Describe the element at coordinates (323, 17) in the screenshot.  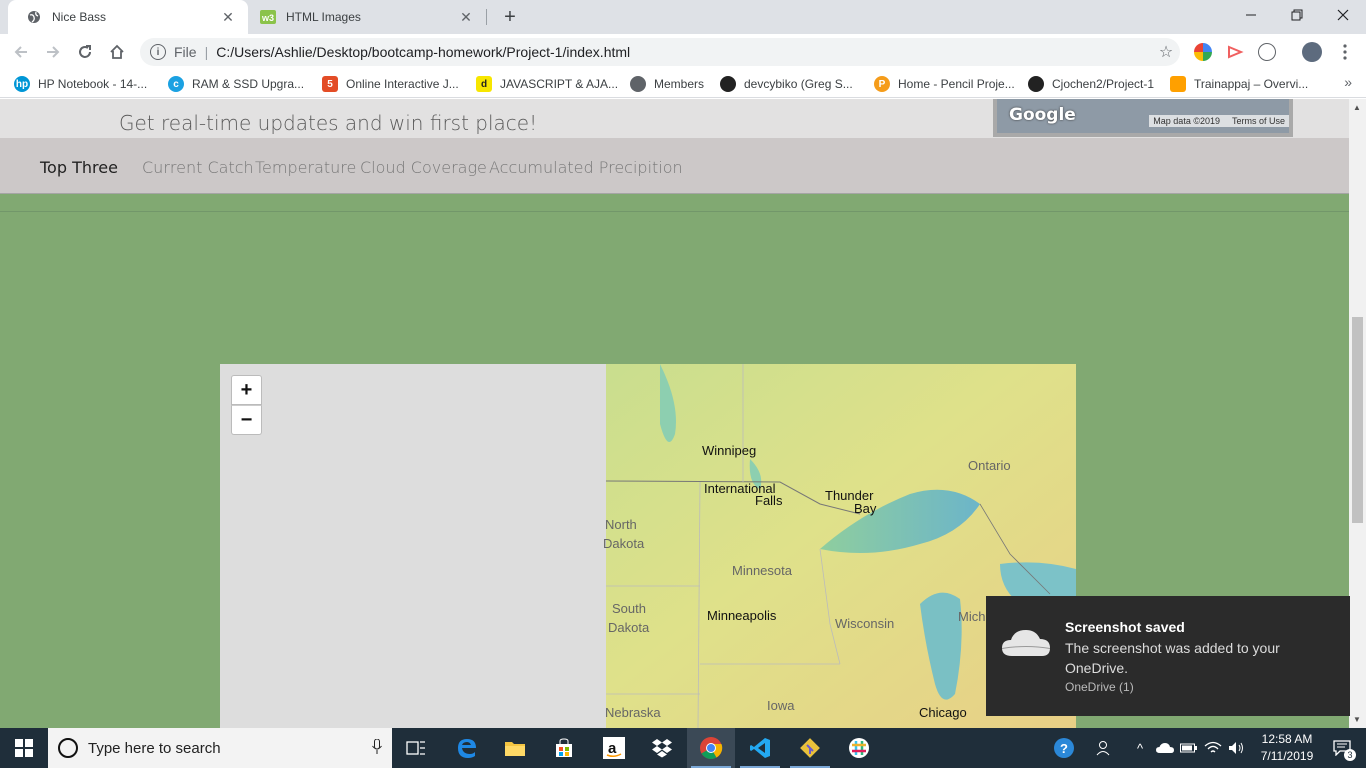
I see `tab-title: HTML Images` at that location.